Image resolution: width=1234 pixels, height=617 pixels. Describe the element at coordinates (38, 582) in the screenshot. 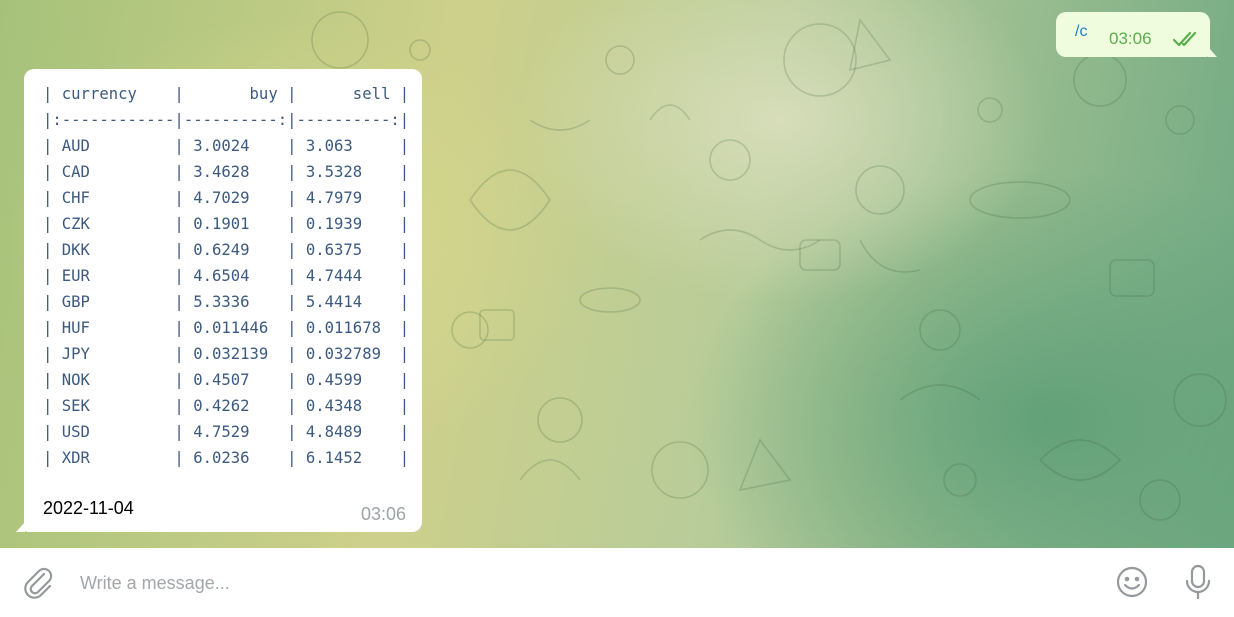

I see `paperclip-icon` at that location.